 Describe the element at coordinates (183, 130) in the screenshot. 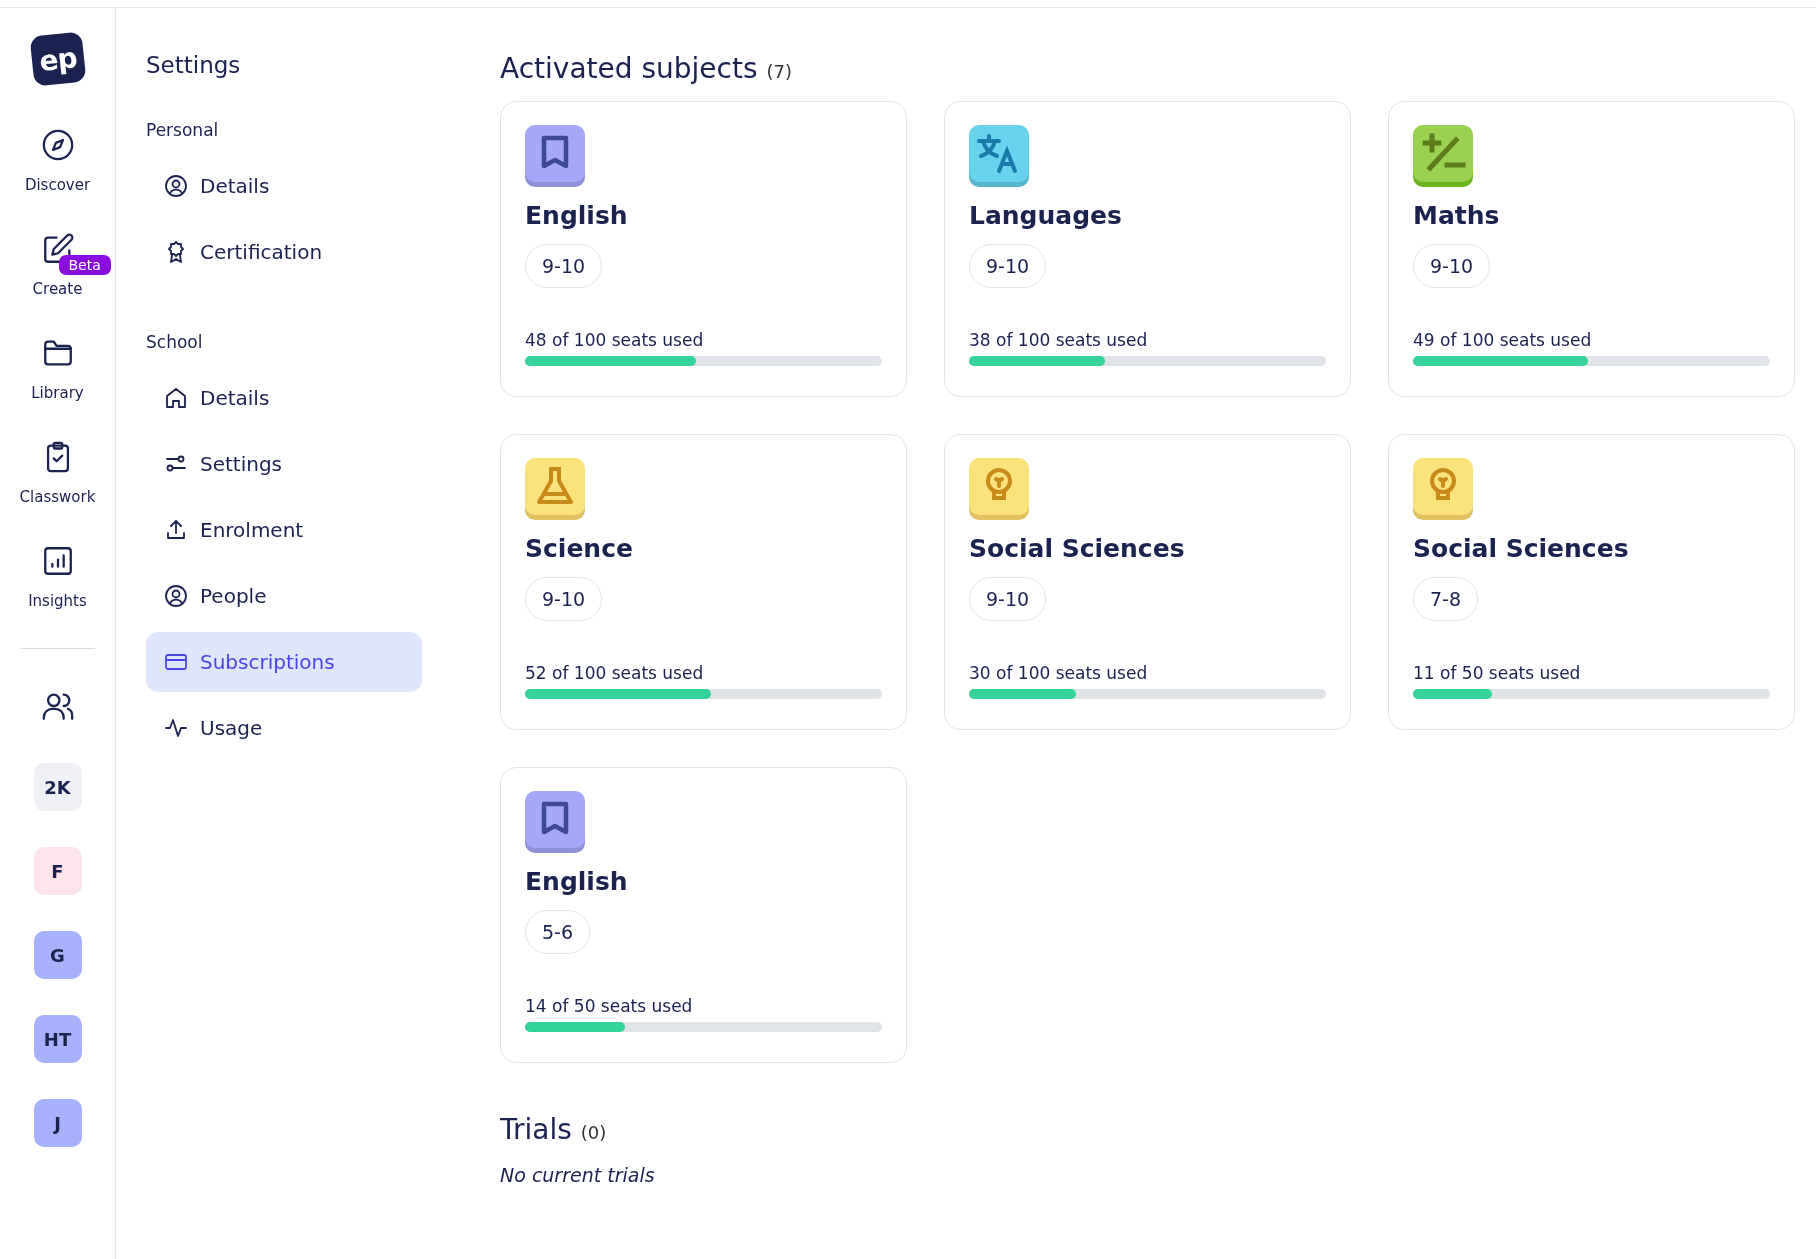

I see `section-heading: Personal` at that location.